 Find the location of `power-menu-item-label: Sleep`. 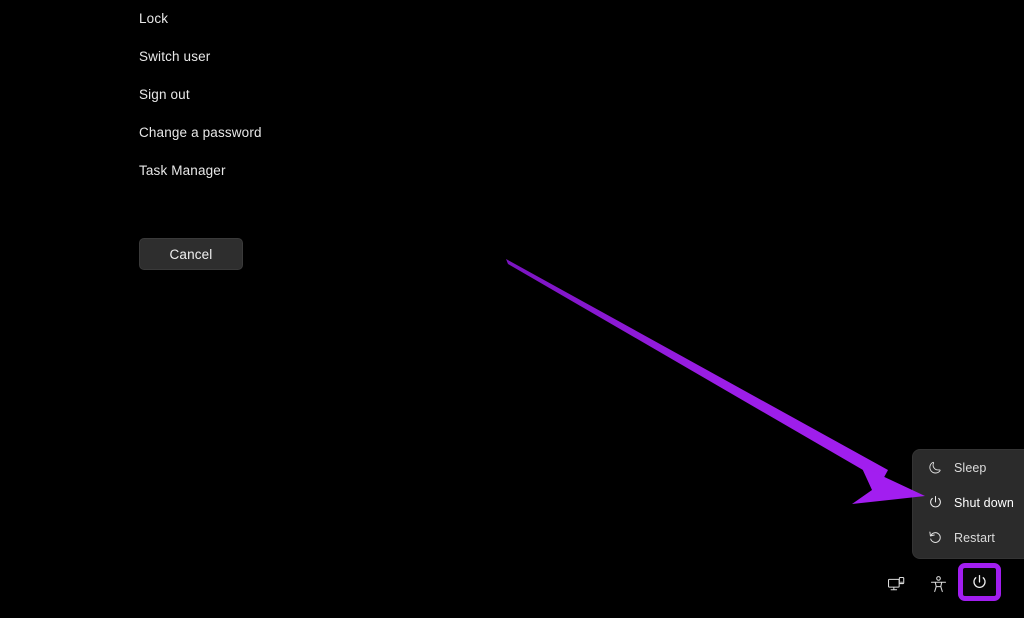

power-menu-item-label: Sleep is located at coordinates (970, 467).